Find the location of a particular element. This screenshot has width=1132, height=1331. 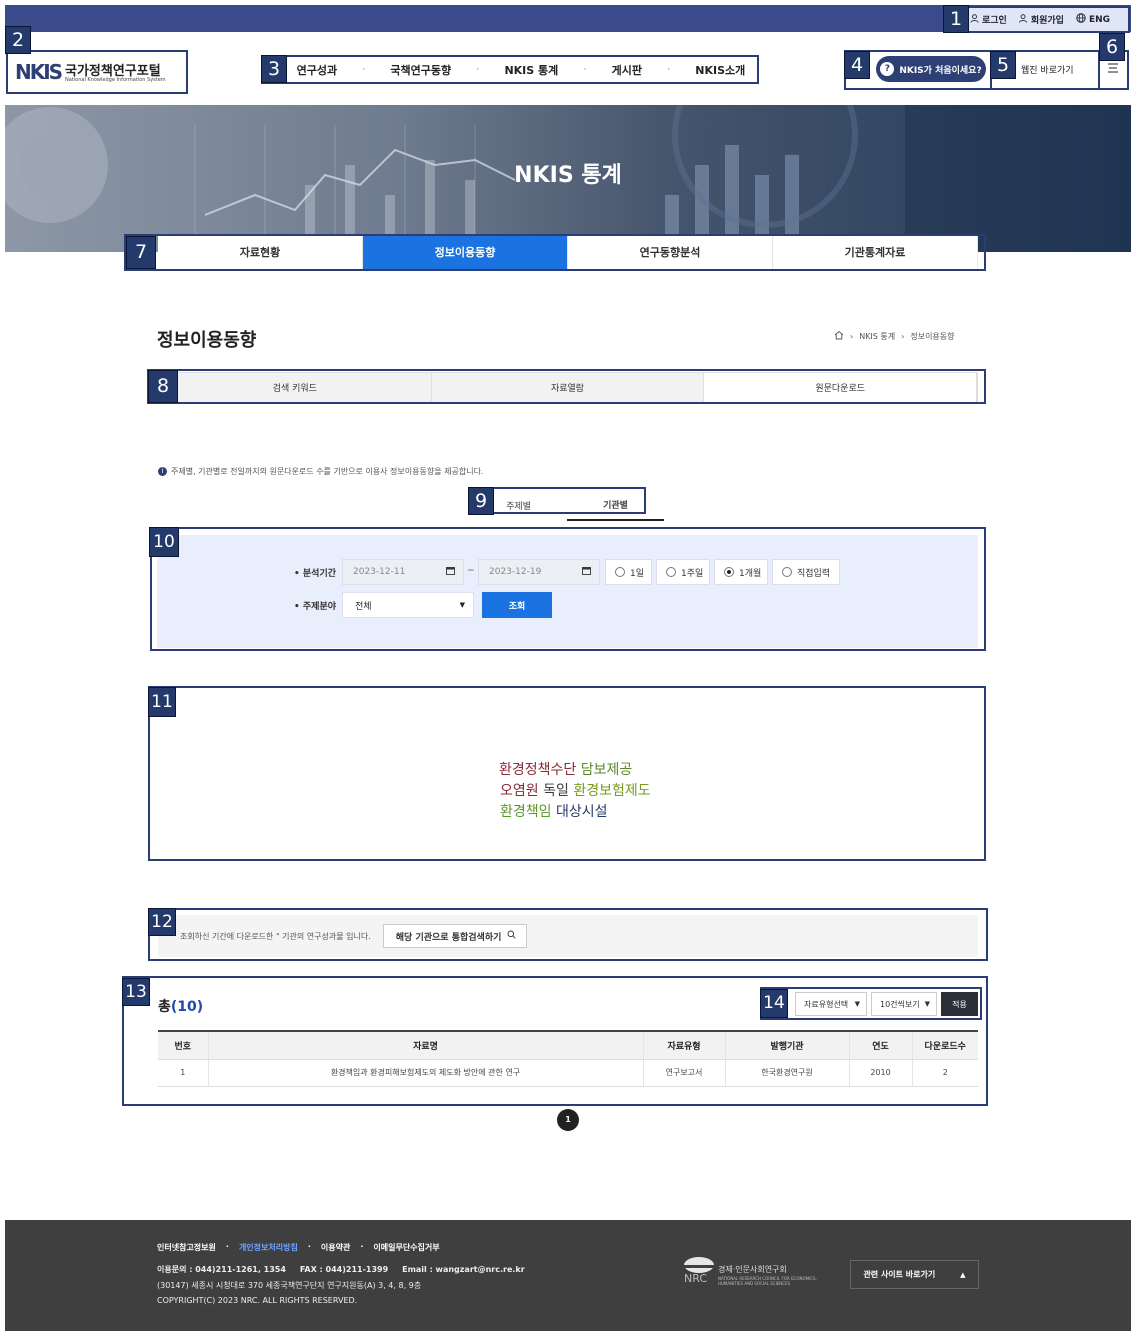

annotation-badge-12: 12 is located at coordinates (162, 922).